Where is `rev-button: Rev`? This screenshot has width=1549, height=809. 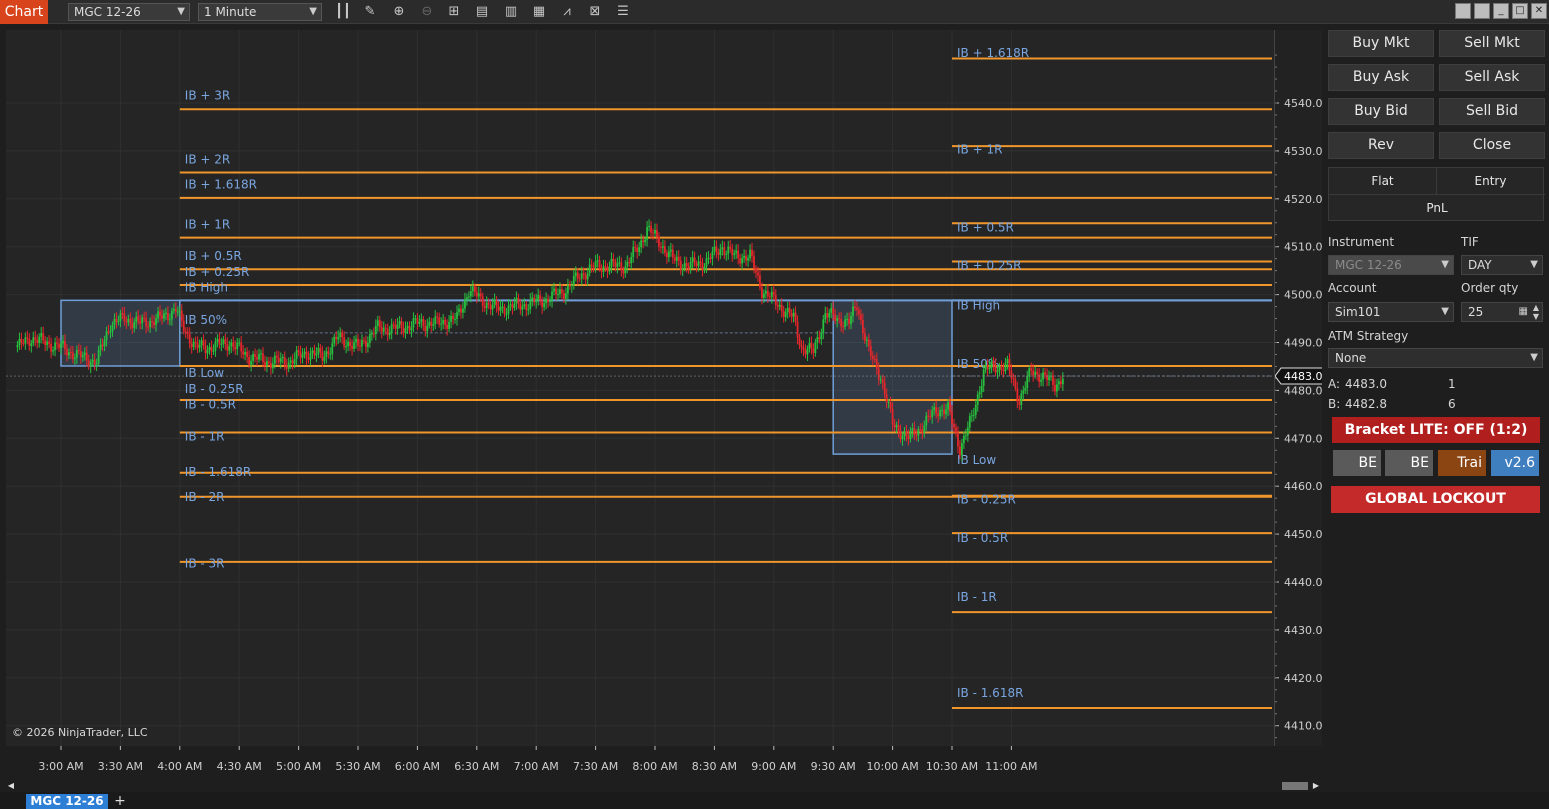 rev-button: Rev is located at coordinates (1381, 145).